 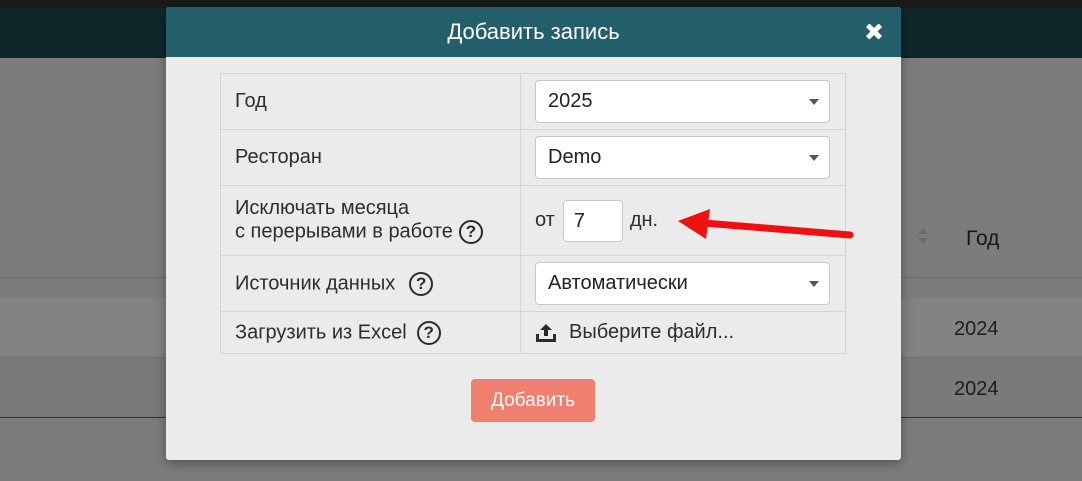 I want to click on days-suffix: дн., so click(x=644, y=220).